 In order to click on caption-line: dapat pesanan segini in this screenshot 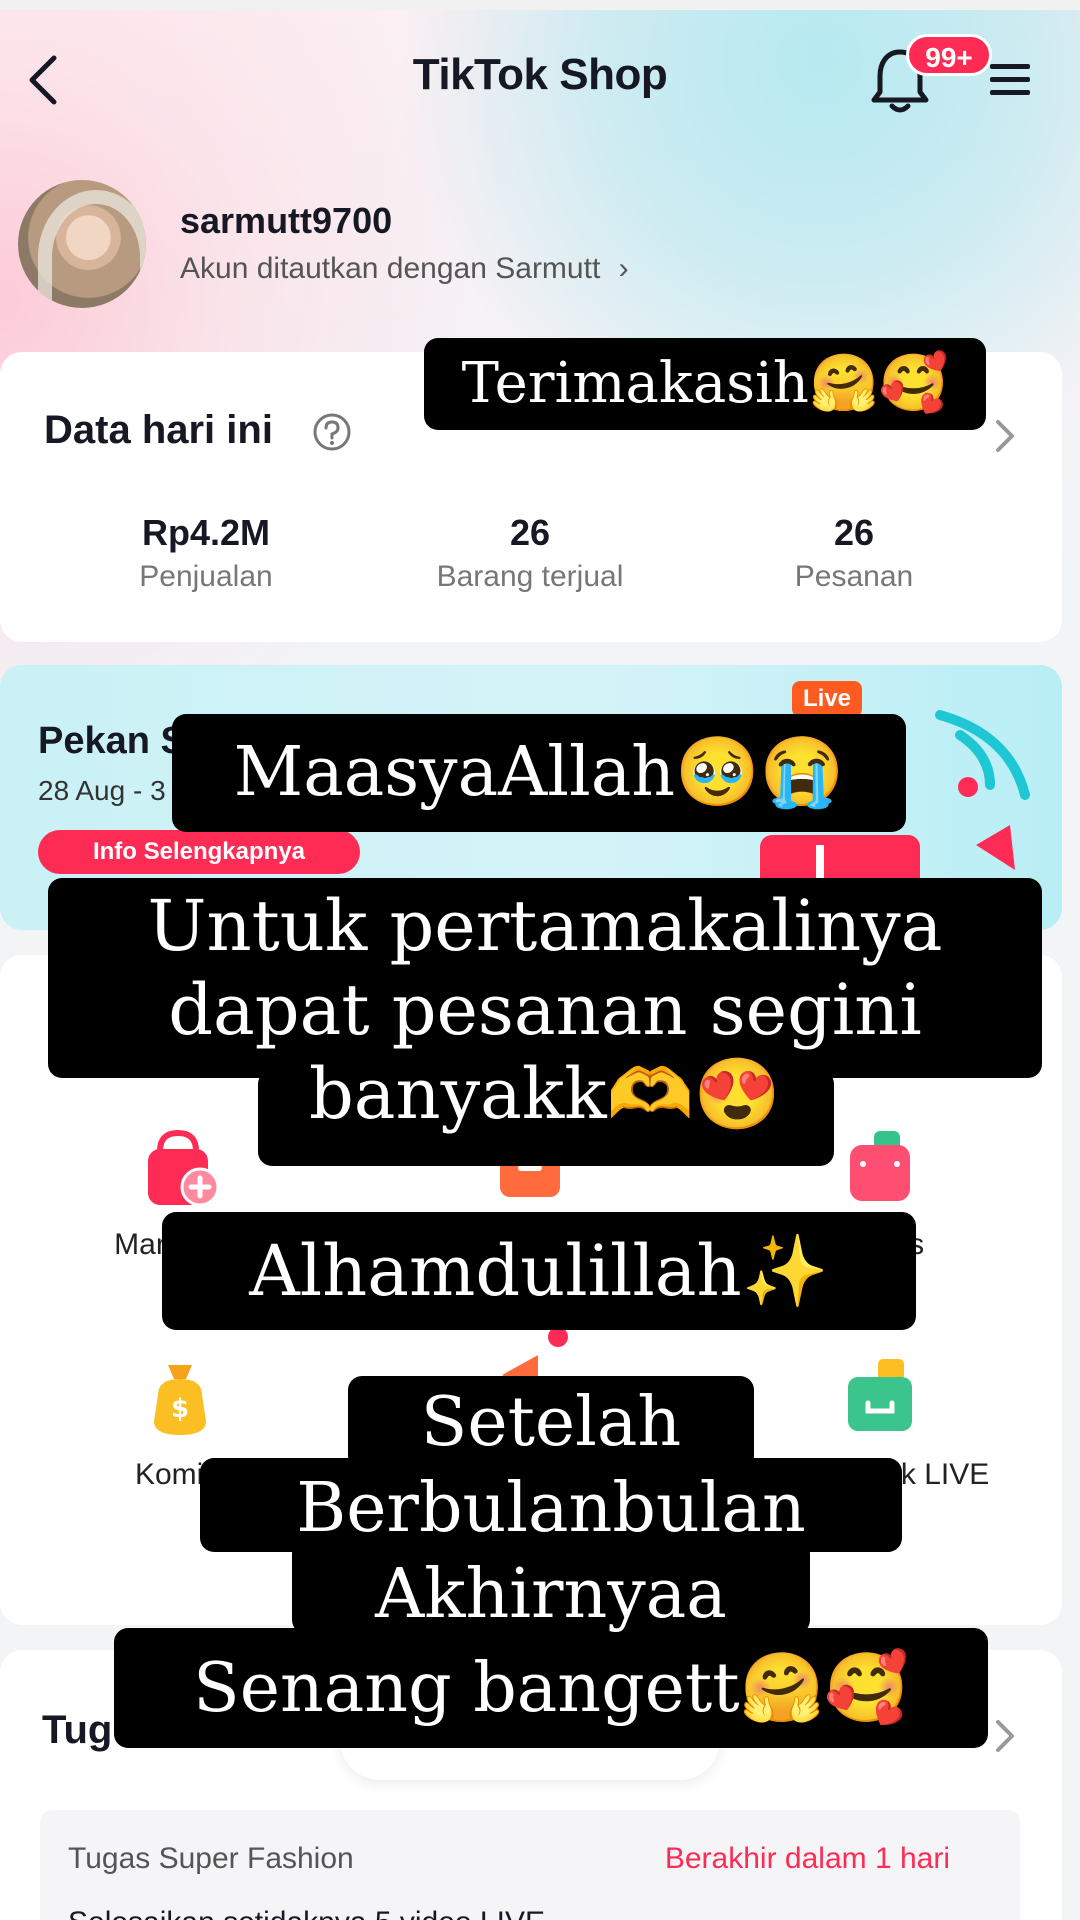, I will do `click(545, 1010)`.